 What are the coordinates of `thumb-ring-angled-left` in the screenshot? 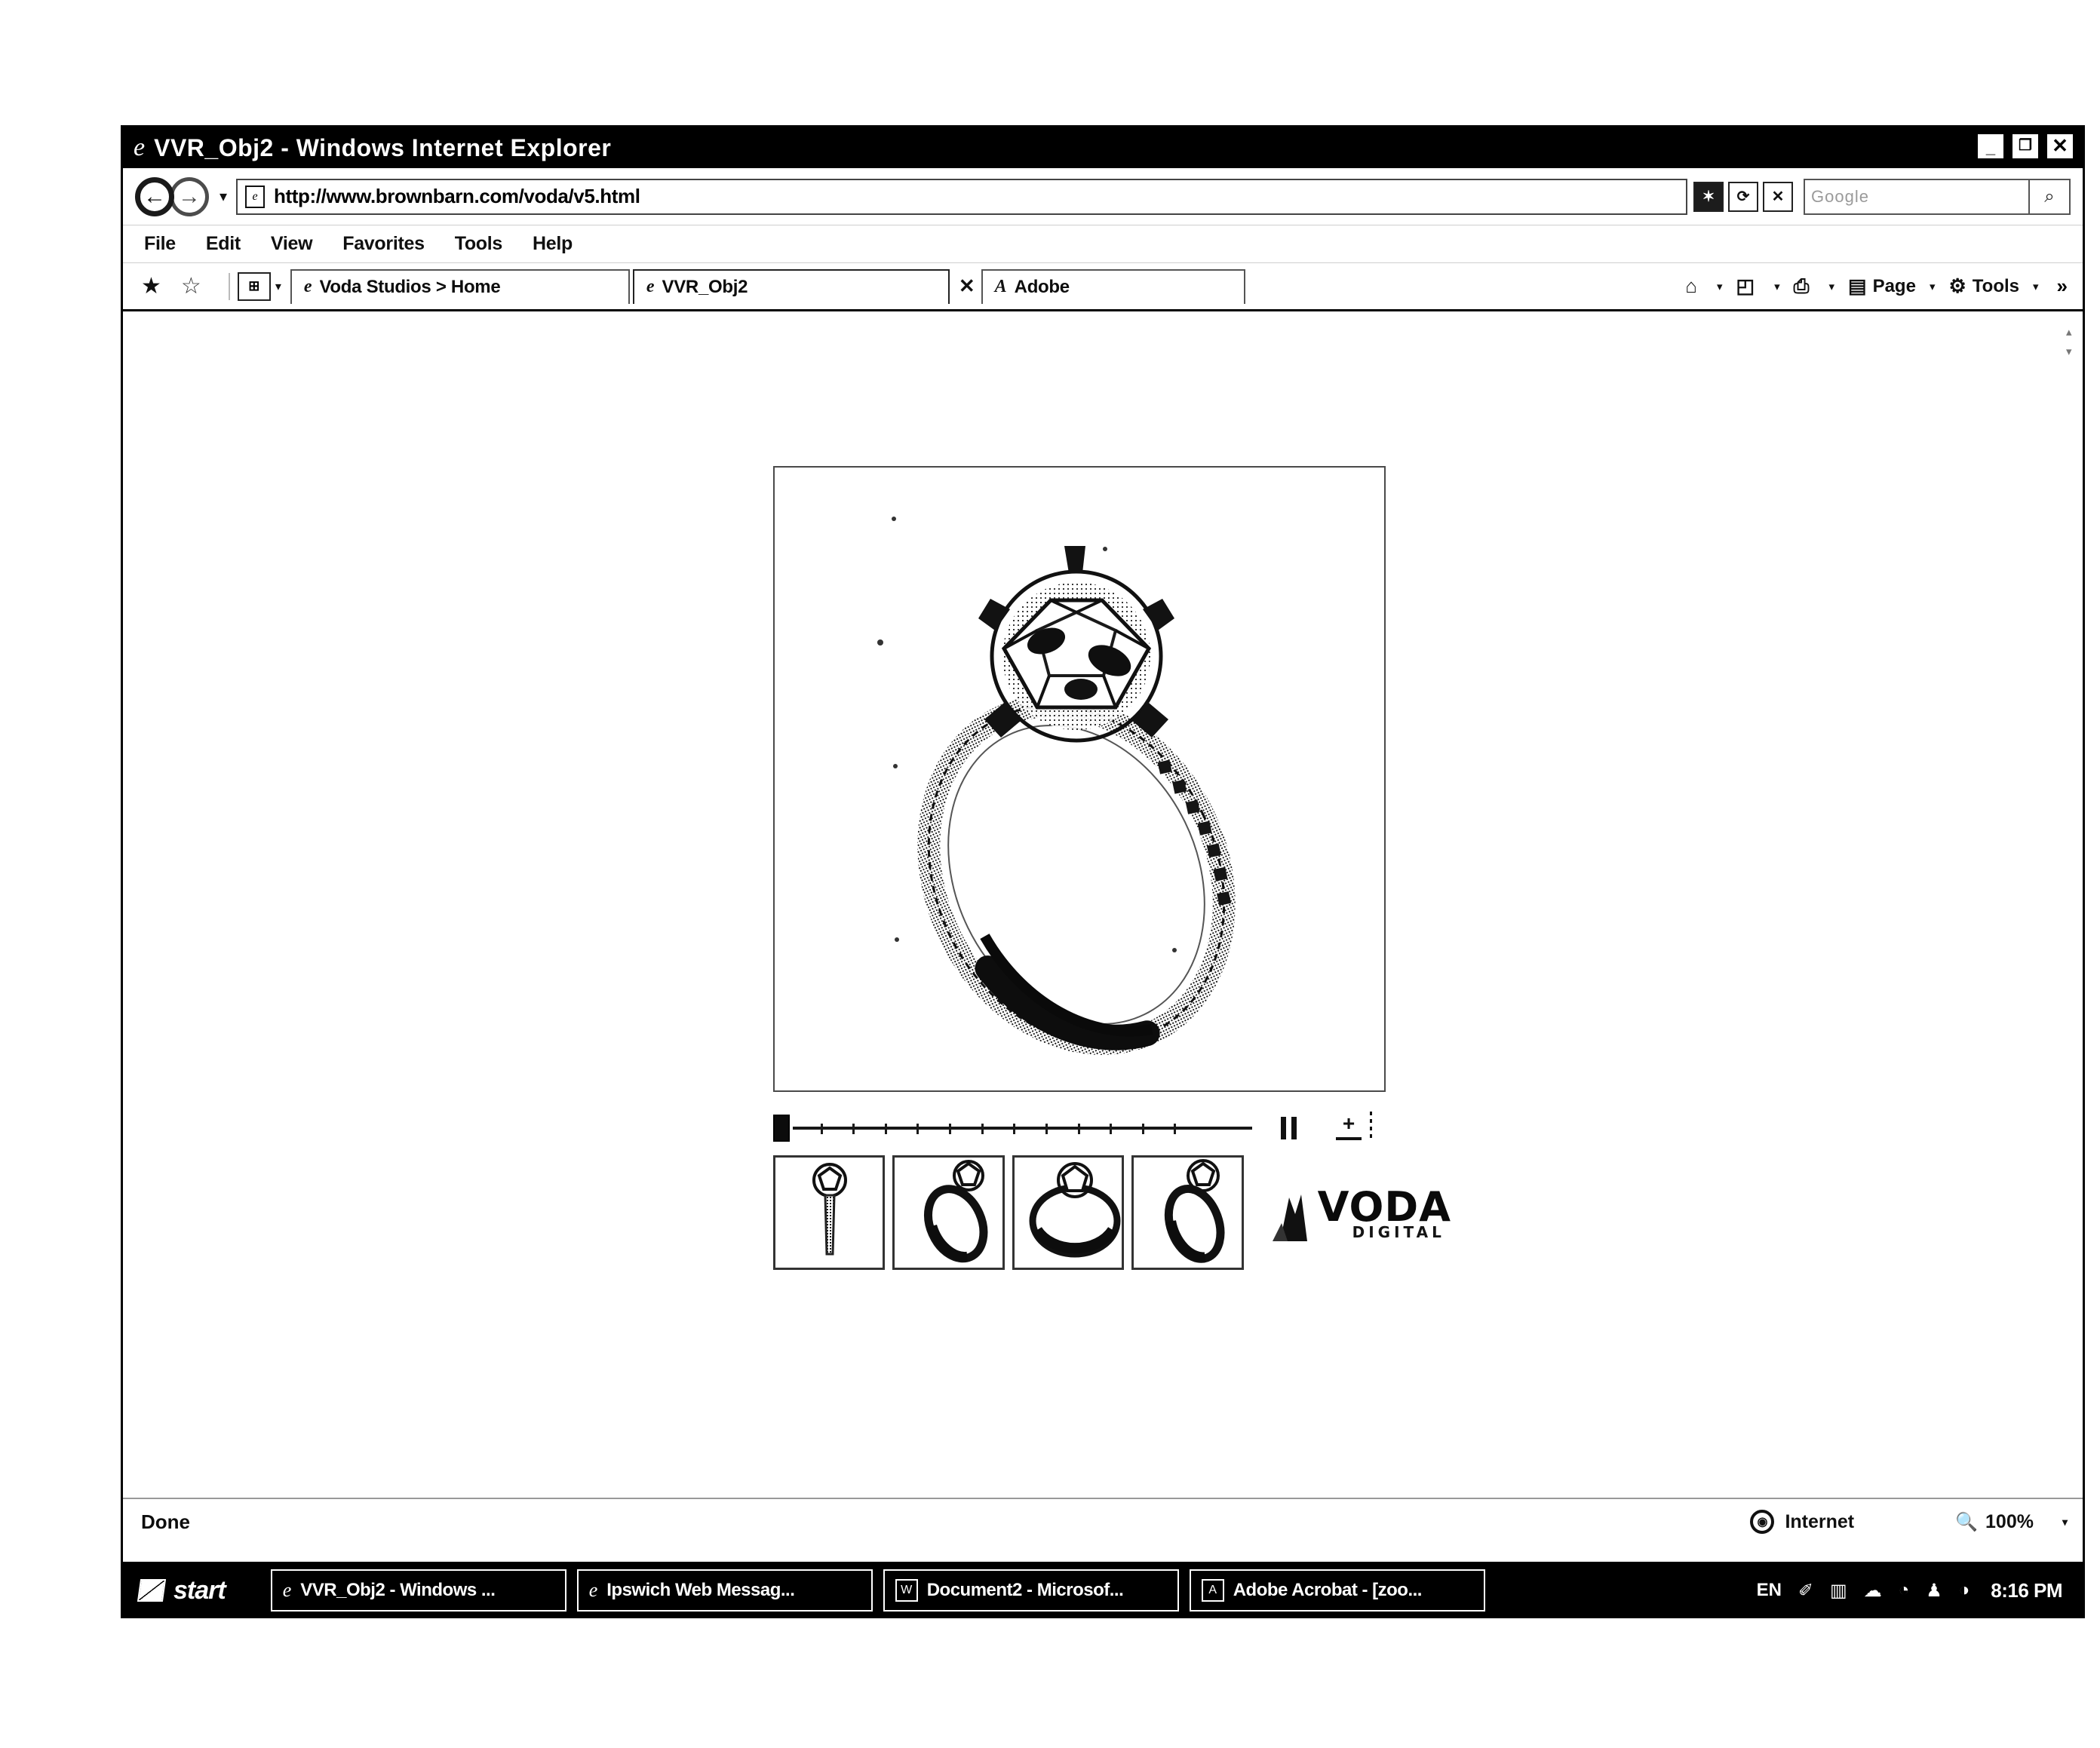 It's located at (948, 1213).